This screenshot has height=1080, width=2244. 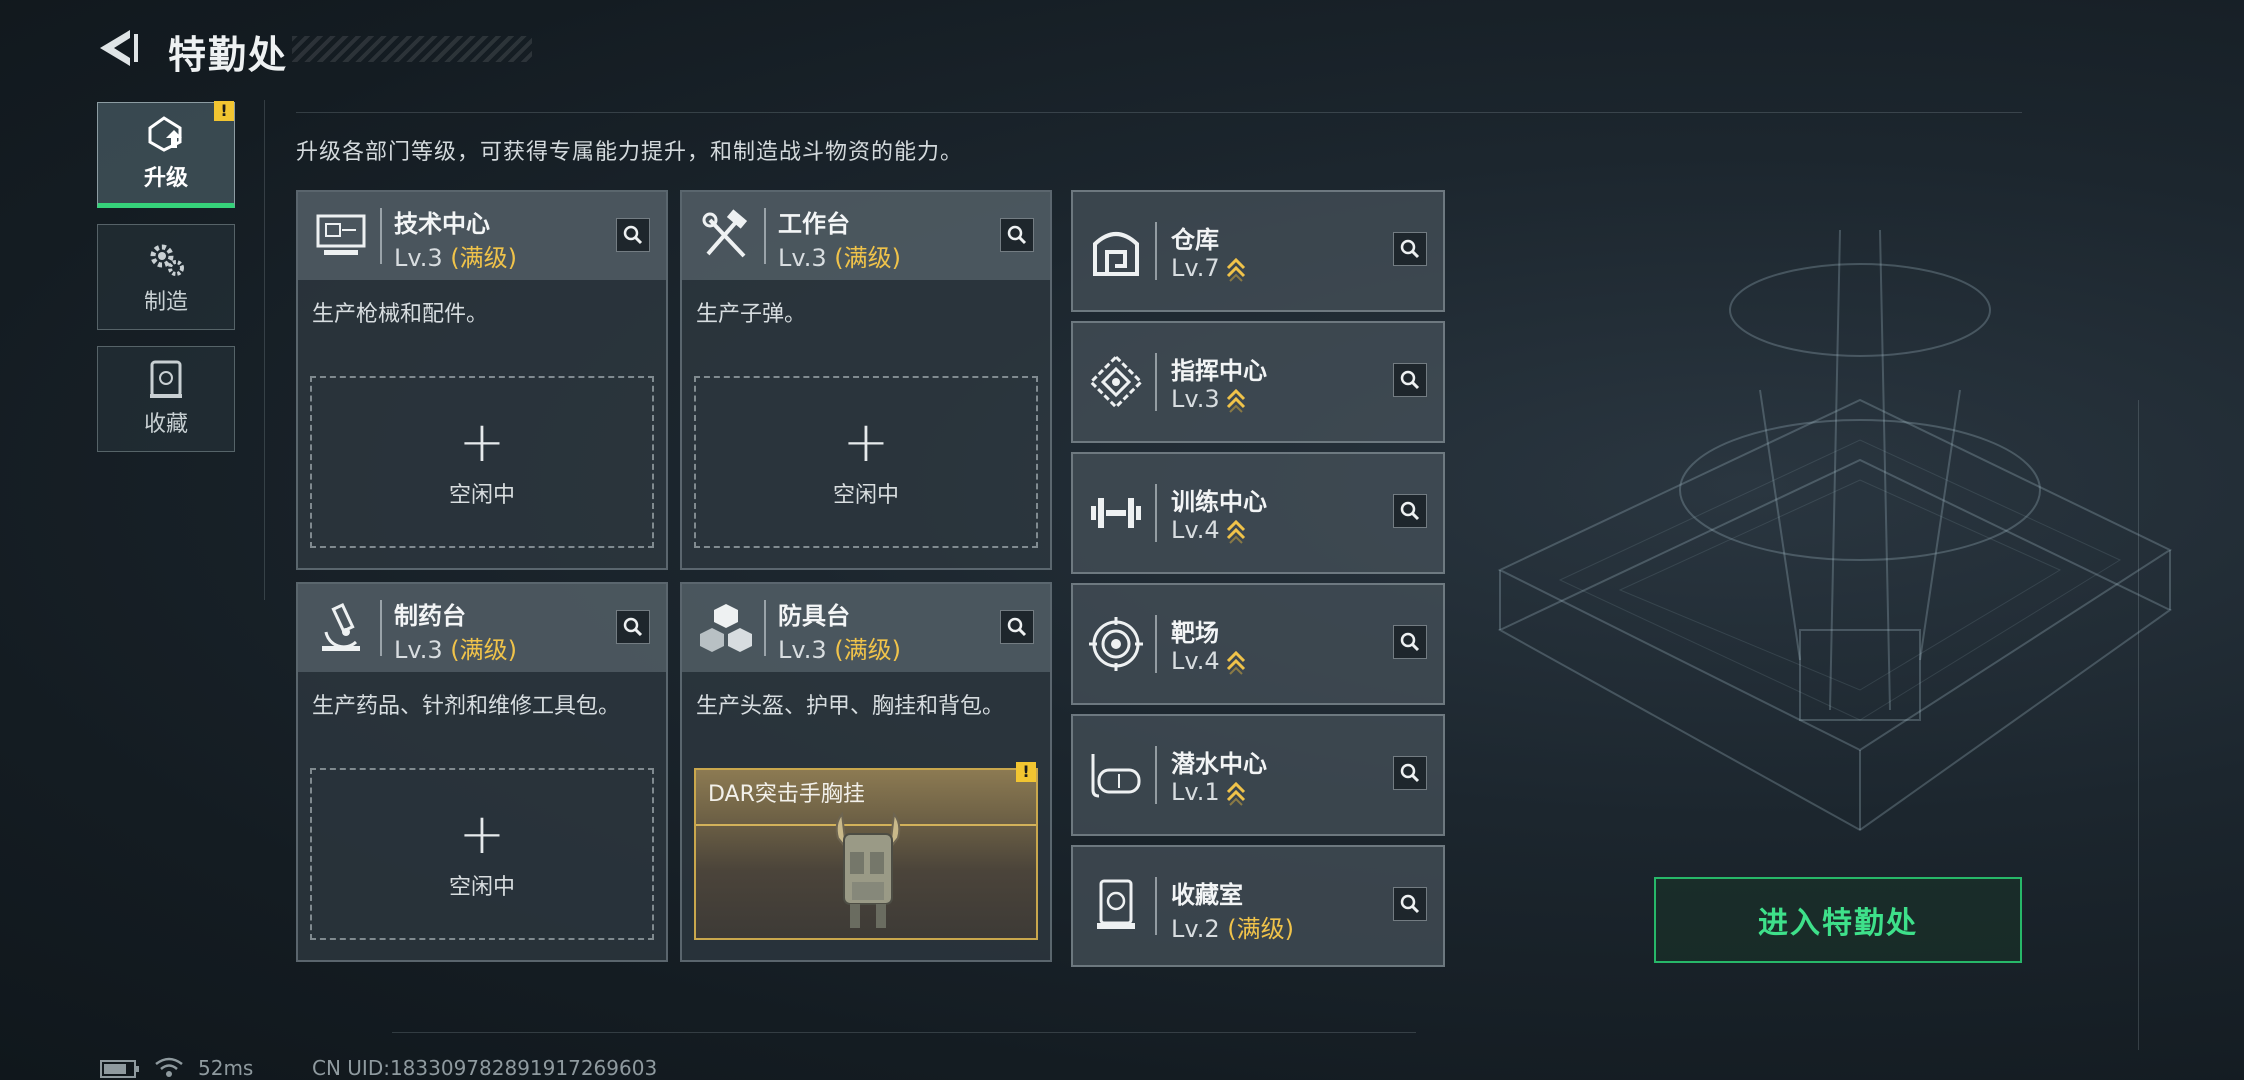 What do you see at coordinates (1258, 251) in the screenshot?
I see `department-row-warehouse: 仓库 Lv.7` at bounding box center [1258, 251].